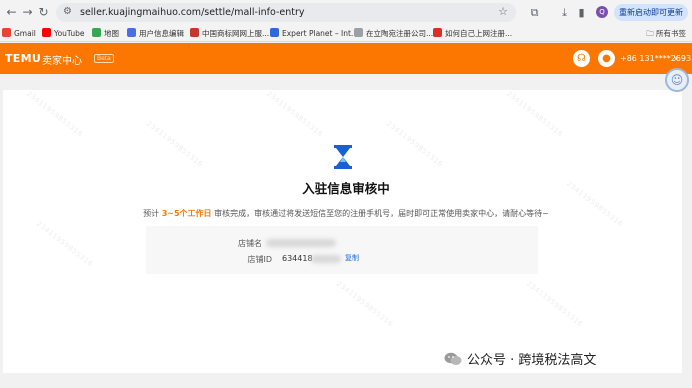  Describe the element at coordinates (342, 250) in the screenshot. I see `store-info-box` at that location.